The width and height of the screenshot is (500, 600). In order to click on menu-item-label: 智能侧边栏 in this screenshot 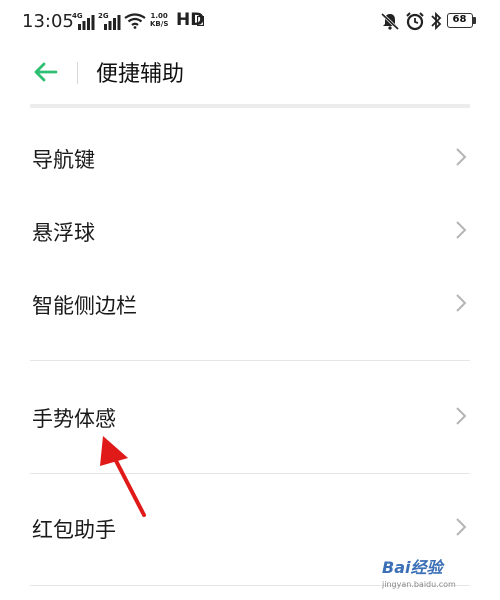, I will do `click(84, 306)`.